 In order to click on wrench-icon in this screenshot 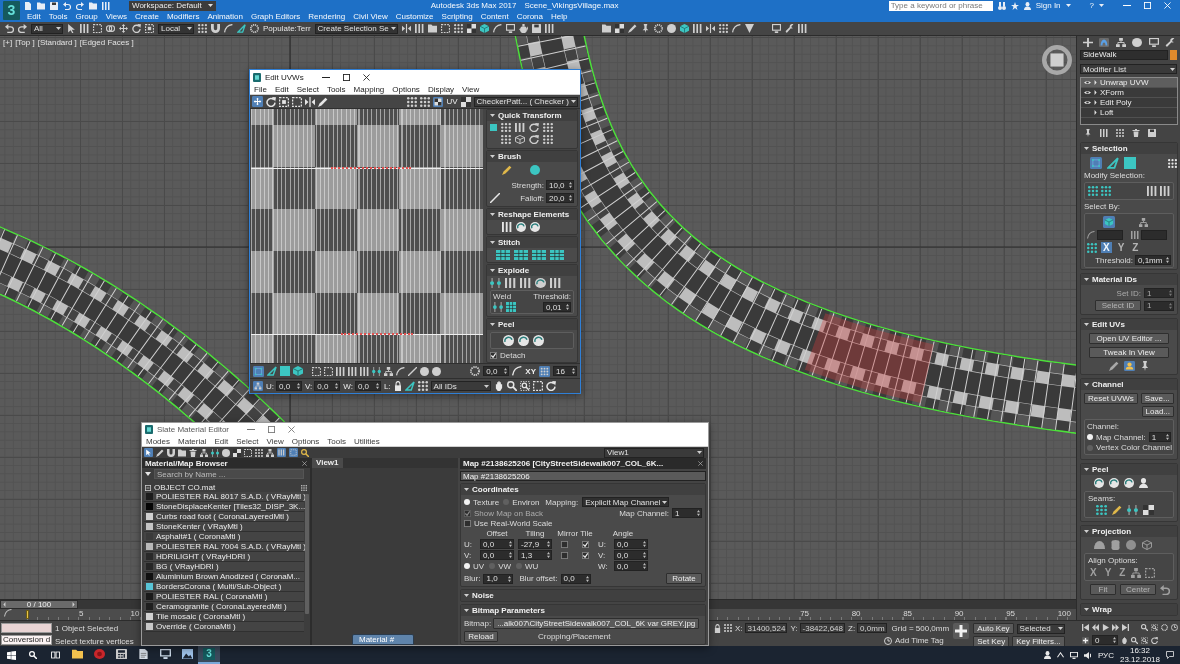, I will do `click(1169, 42)`.